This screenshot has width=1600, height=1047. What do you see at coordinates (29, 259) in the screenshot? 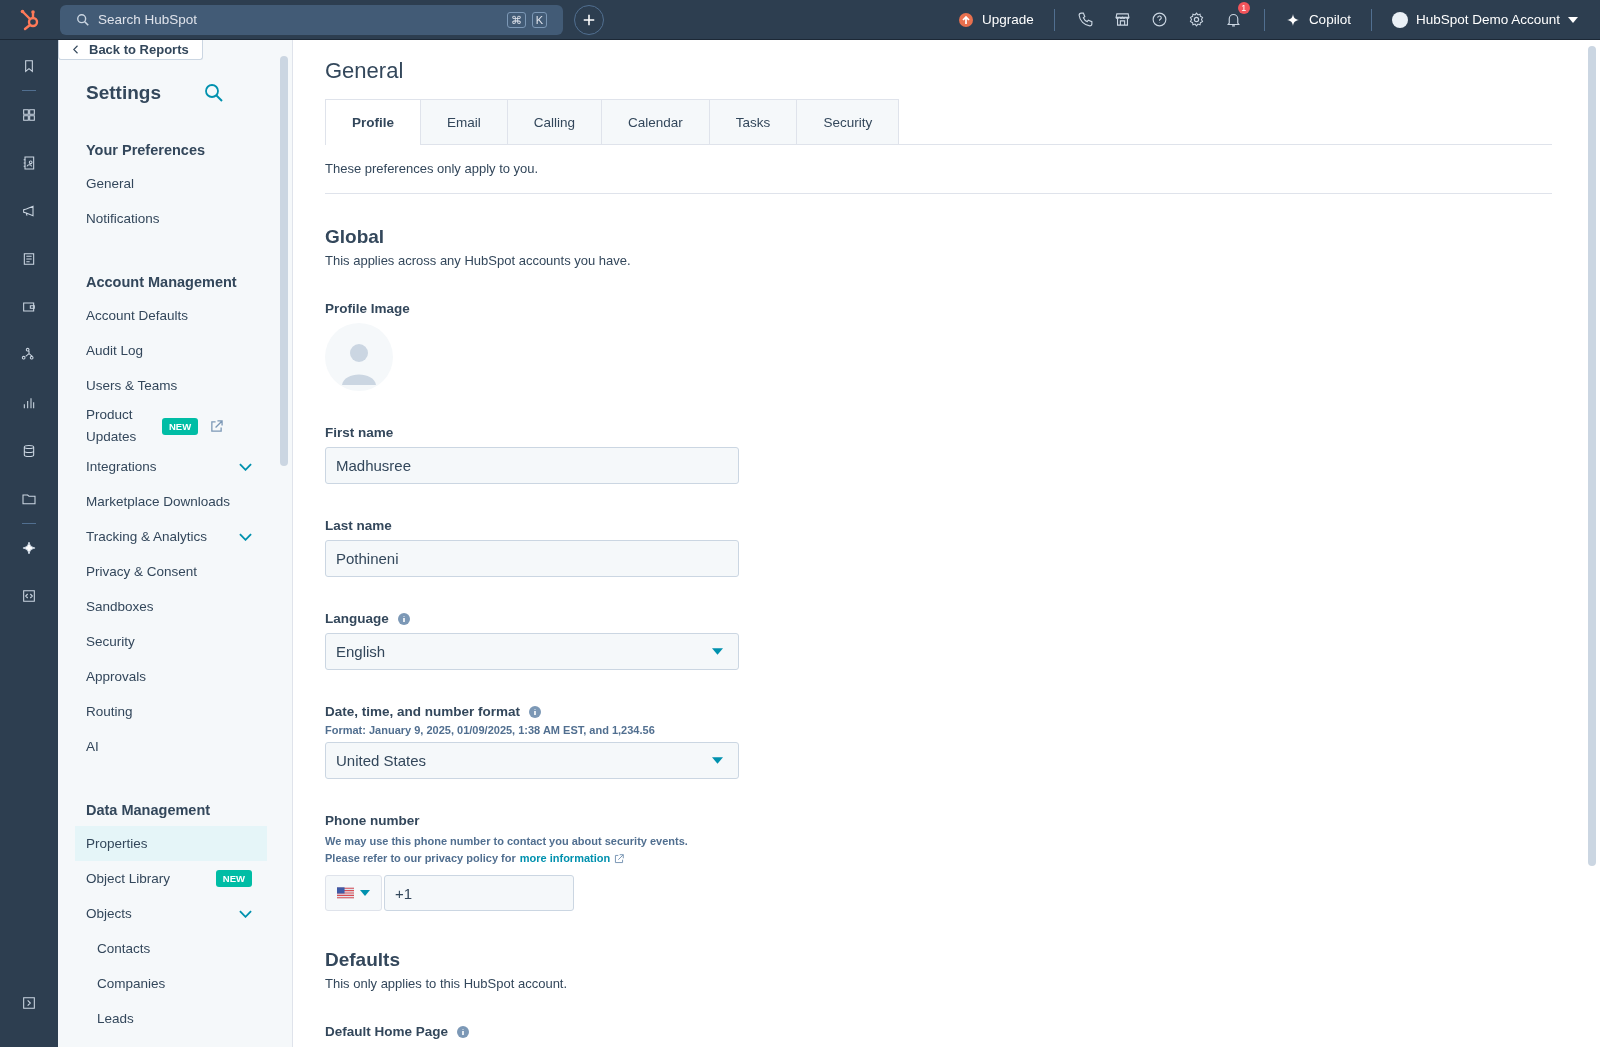
I see `document-icon` at bounding box center [29, 259].